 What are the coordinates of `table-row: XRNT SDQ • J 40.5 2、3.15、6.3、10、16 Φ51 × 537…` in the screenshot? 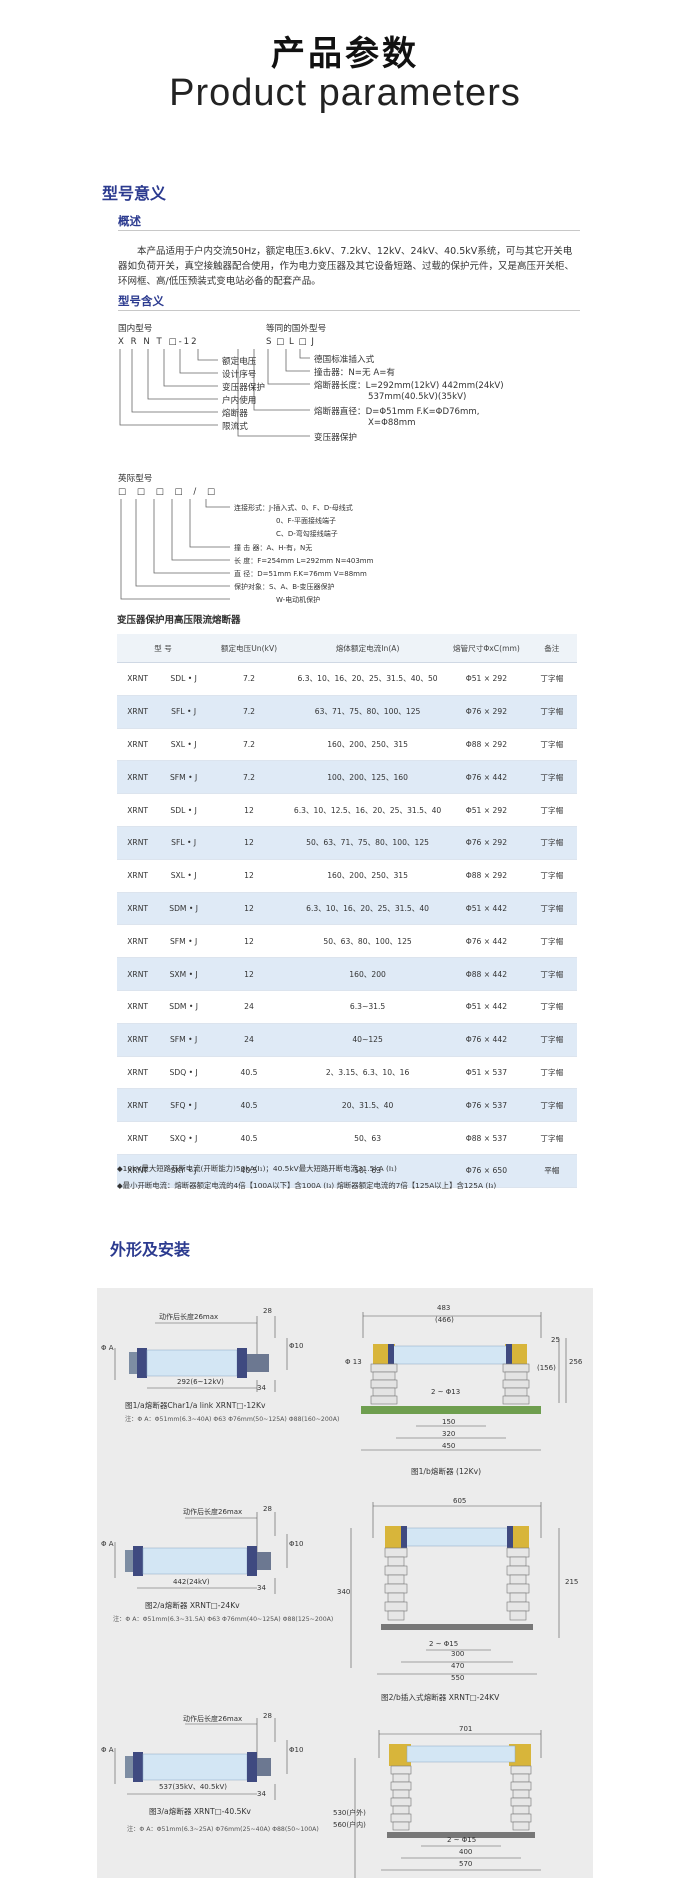 It's located at (347, 1073).